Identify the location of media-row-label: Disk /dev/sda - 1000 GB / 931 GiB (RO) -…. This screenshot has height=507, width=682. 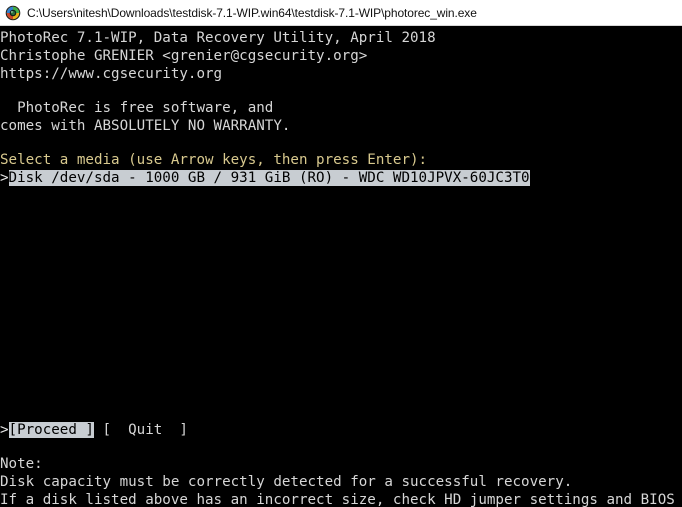
(269, 178).